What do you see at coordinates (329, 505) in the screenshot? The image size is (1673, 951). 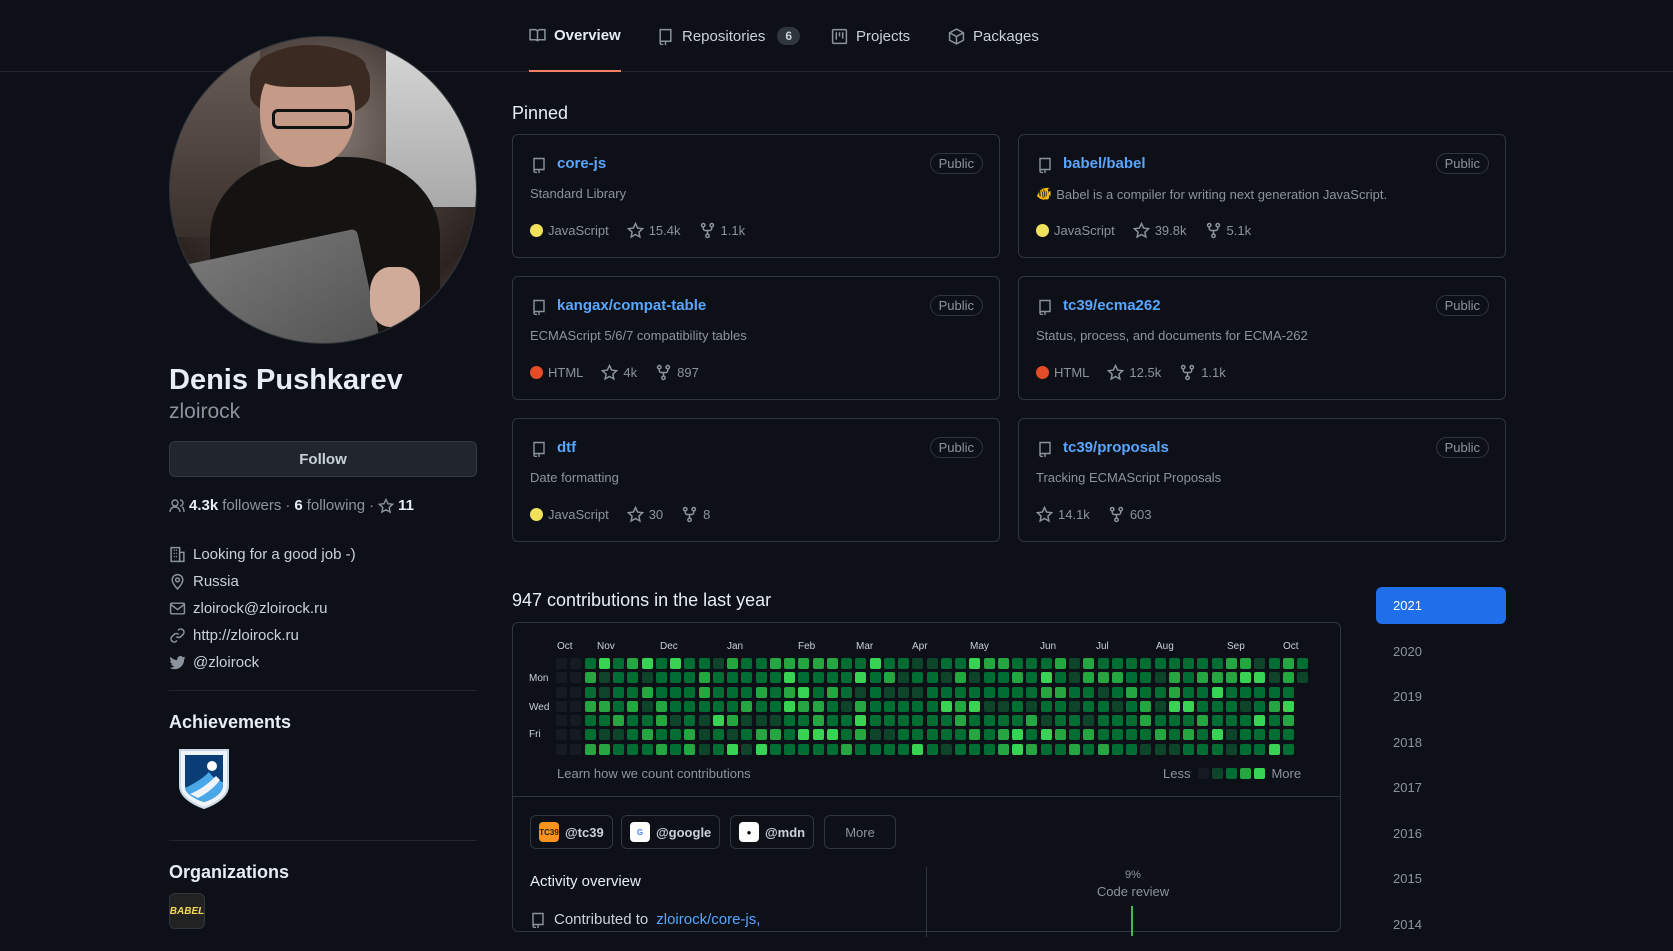 I see `following-link: 6 following` at bounding box center [329, 505].